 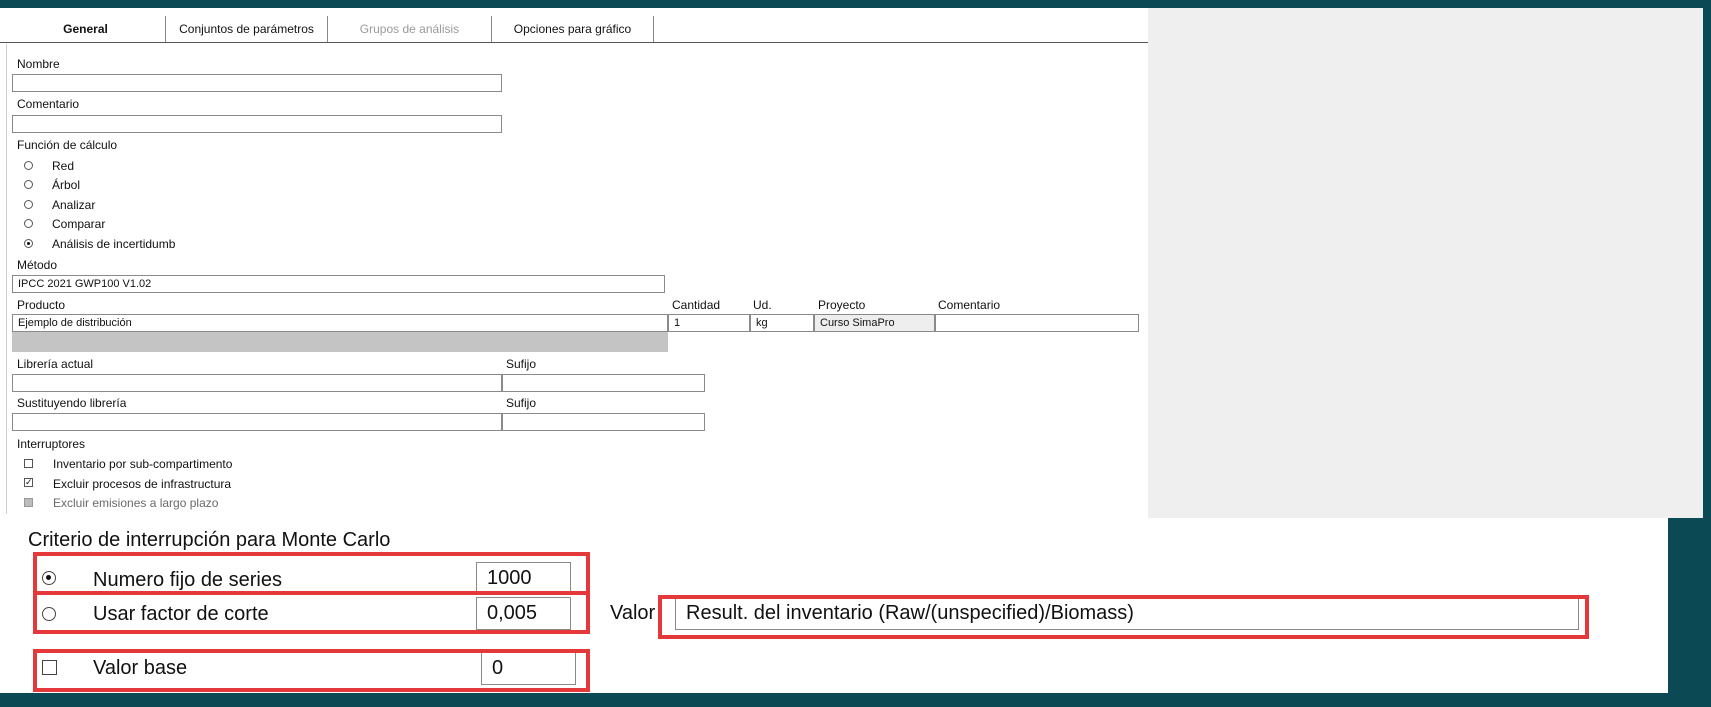 I want to click on suffix2-input, so click(x=603, y=422).